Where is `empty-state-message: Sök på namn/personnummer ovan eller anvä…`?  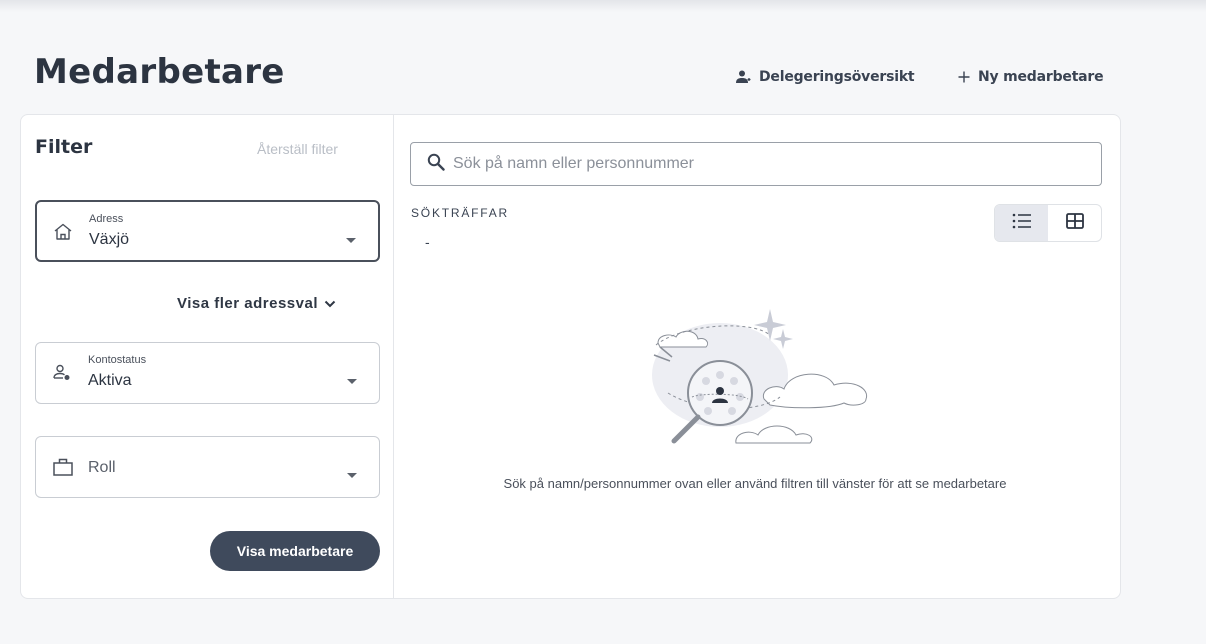
empty-state-message: Sök på namn/personnummer ovan eller anvä… is located at coordinates (755, 483).